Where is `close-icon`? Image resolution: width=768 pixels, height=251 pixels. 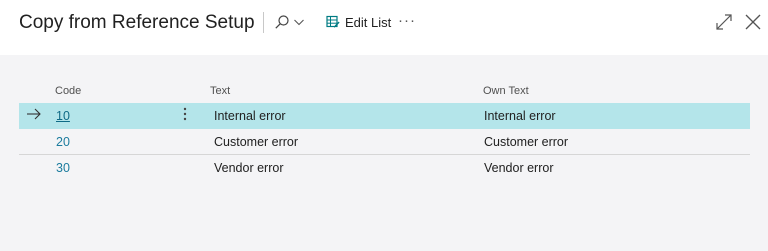
close-icon is located at coordinates (753, 22).